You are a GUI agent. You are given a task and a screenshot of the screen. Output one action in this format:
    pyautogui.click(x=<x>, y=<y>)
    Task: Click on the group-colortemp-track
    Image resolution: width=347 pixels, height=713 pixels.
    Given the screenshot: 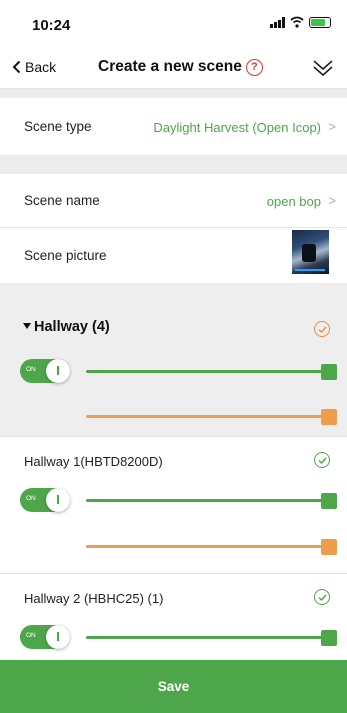 What is the action you would take?
    pyautogui.click(x=206, y=416)
    